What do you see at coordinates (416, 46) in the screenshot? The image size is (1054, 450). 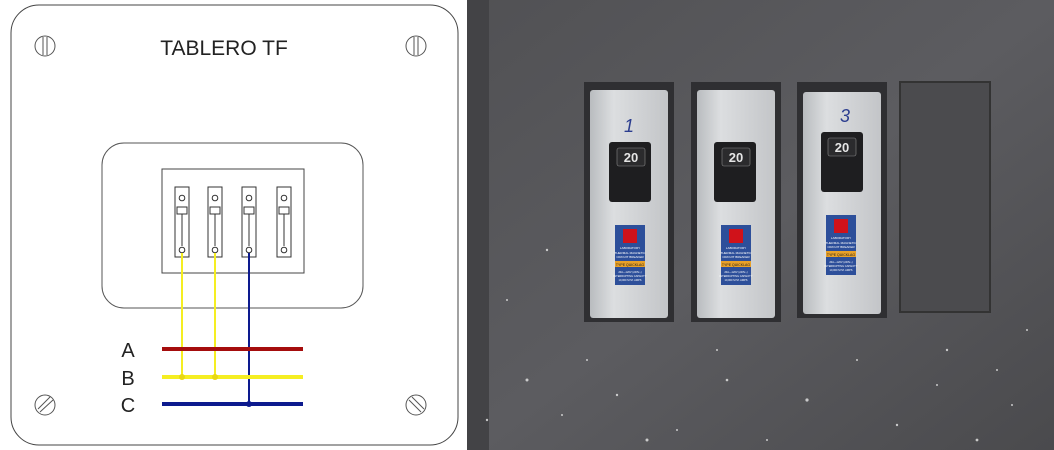 I see `screw-icon-top-right` at bounding box center [416, 46].